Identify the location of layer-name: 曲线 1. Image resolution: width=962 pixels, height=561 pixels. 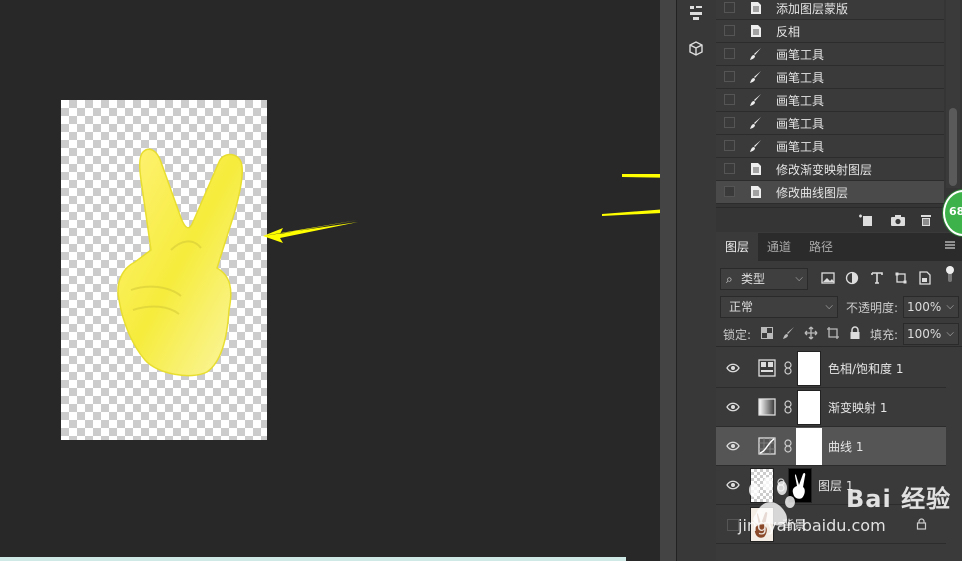
(845, 446).